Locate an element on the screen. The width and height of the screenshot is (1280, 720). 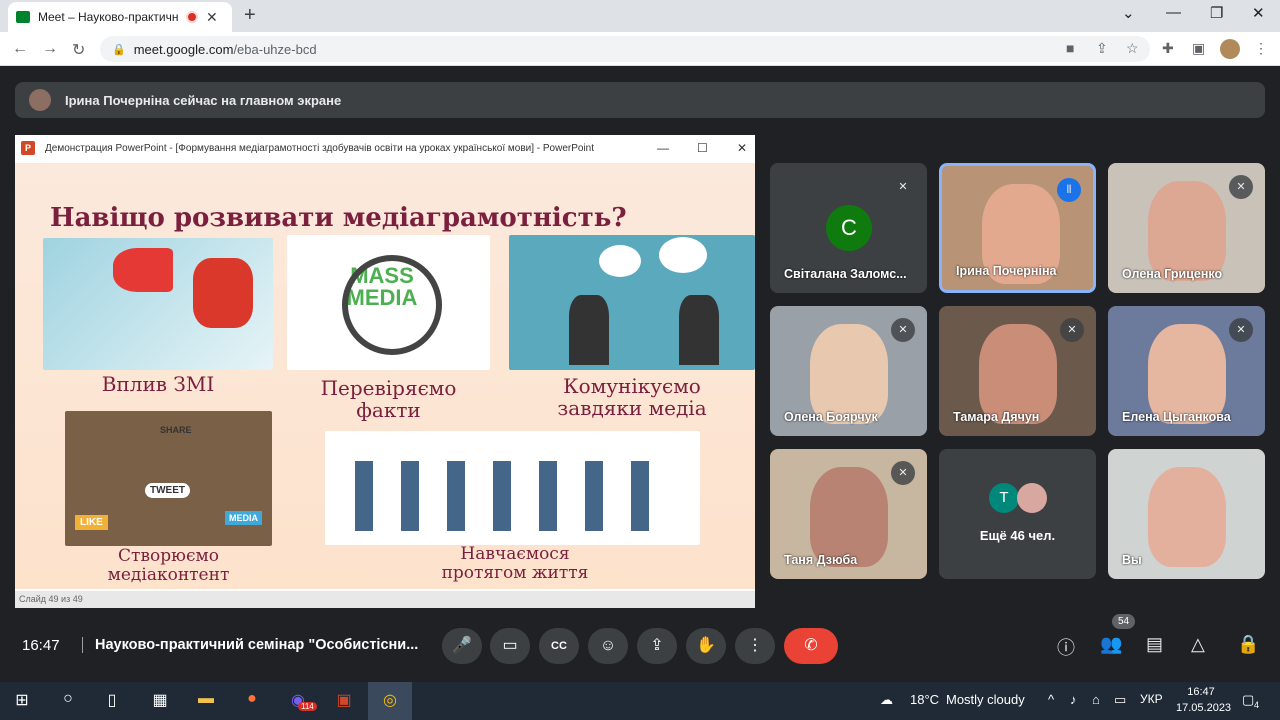
meeting-time: 16:47 is located at coordinates (41, 645).